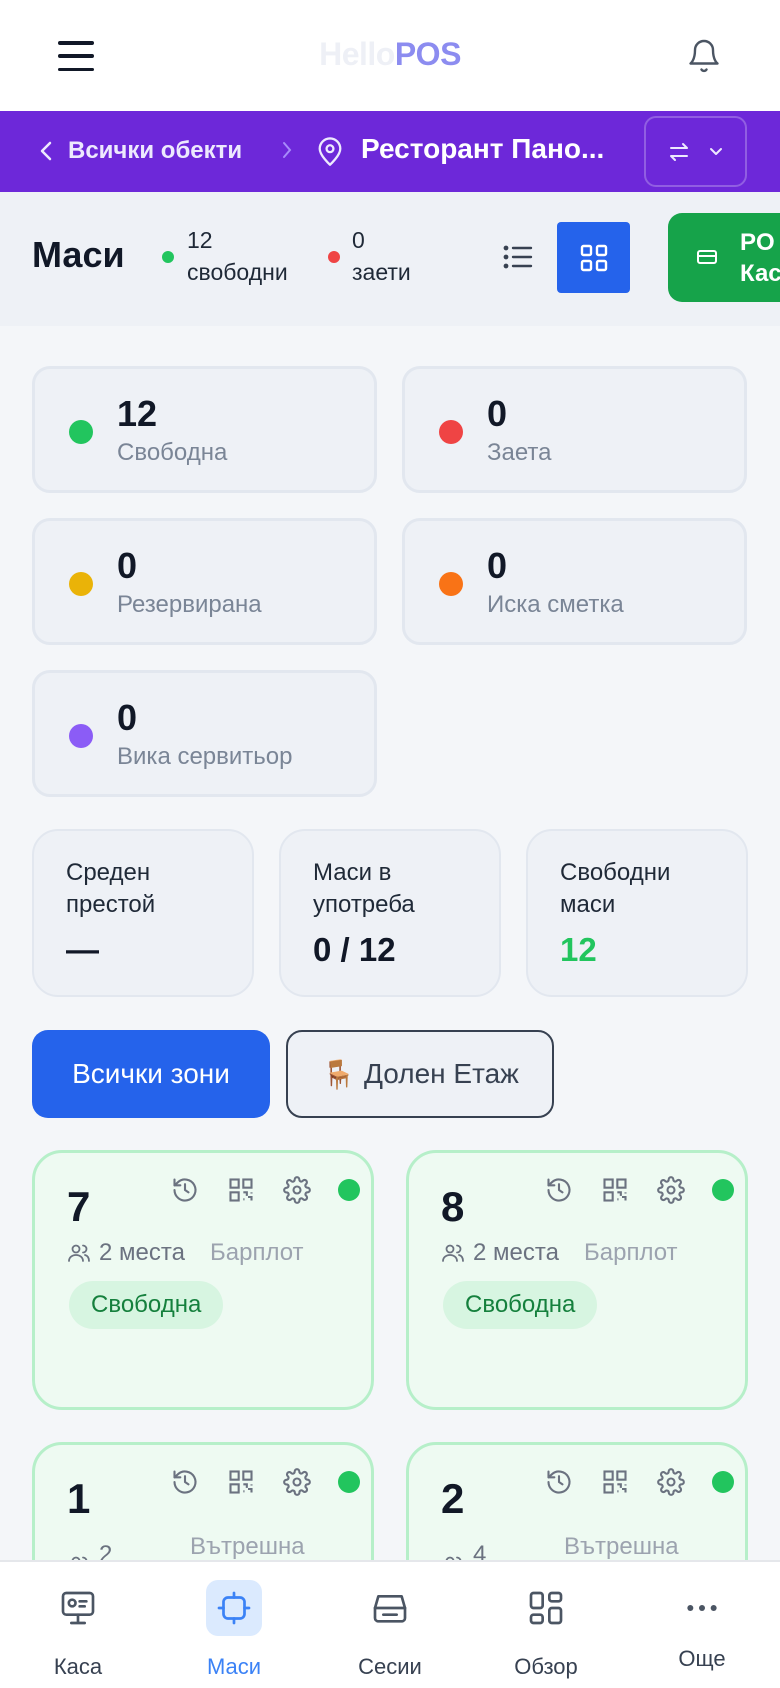  Describe the element at coordinates (390, 1666) in the screenshot. I see `nav-label: Сесии` at that location.